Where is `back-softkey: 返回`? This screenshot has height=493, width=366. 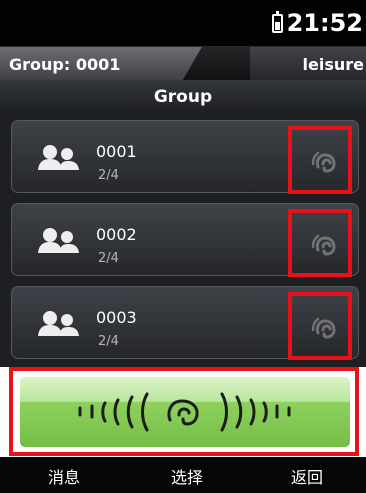 back-softkey: 返回 is located at coordinates (307, 476).